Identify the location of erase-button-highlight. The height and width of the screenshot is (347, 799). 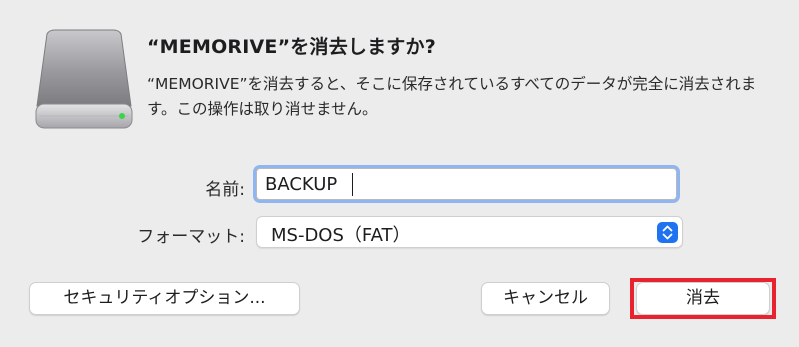
(703, 298).